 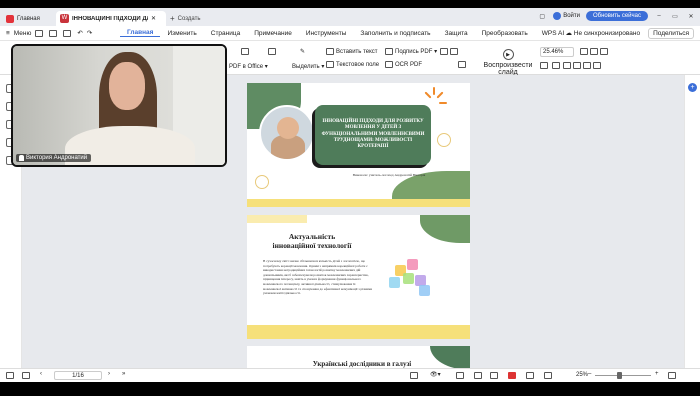 I want to click on insert-text-button: Вставить текст, so click(x=352, y=51).